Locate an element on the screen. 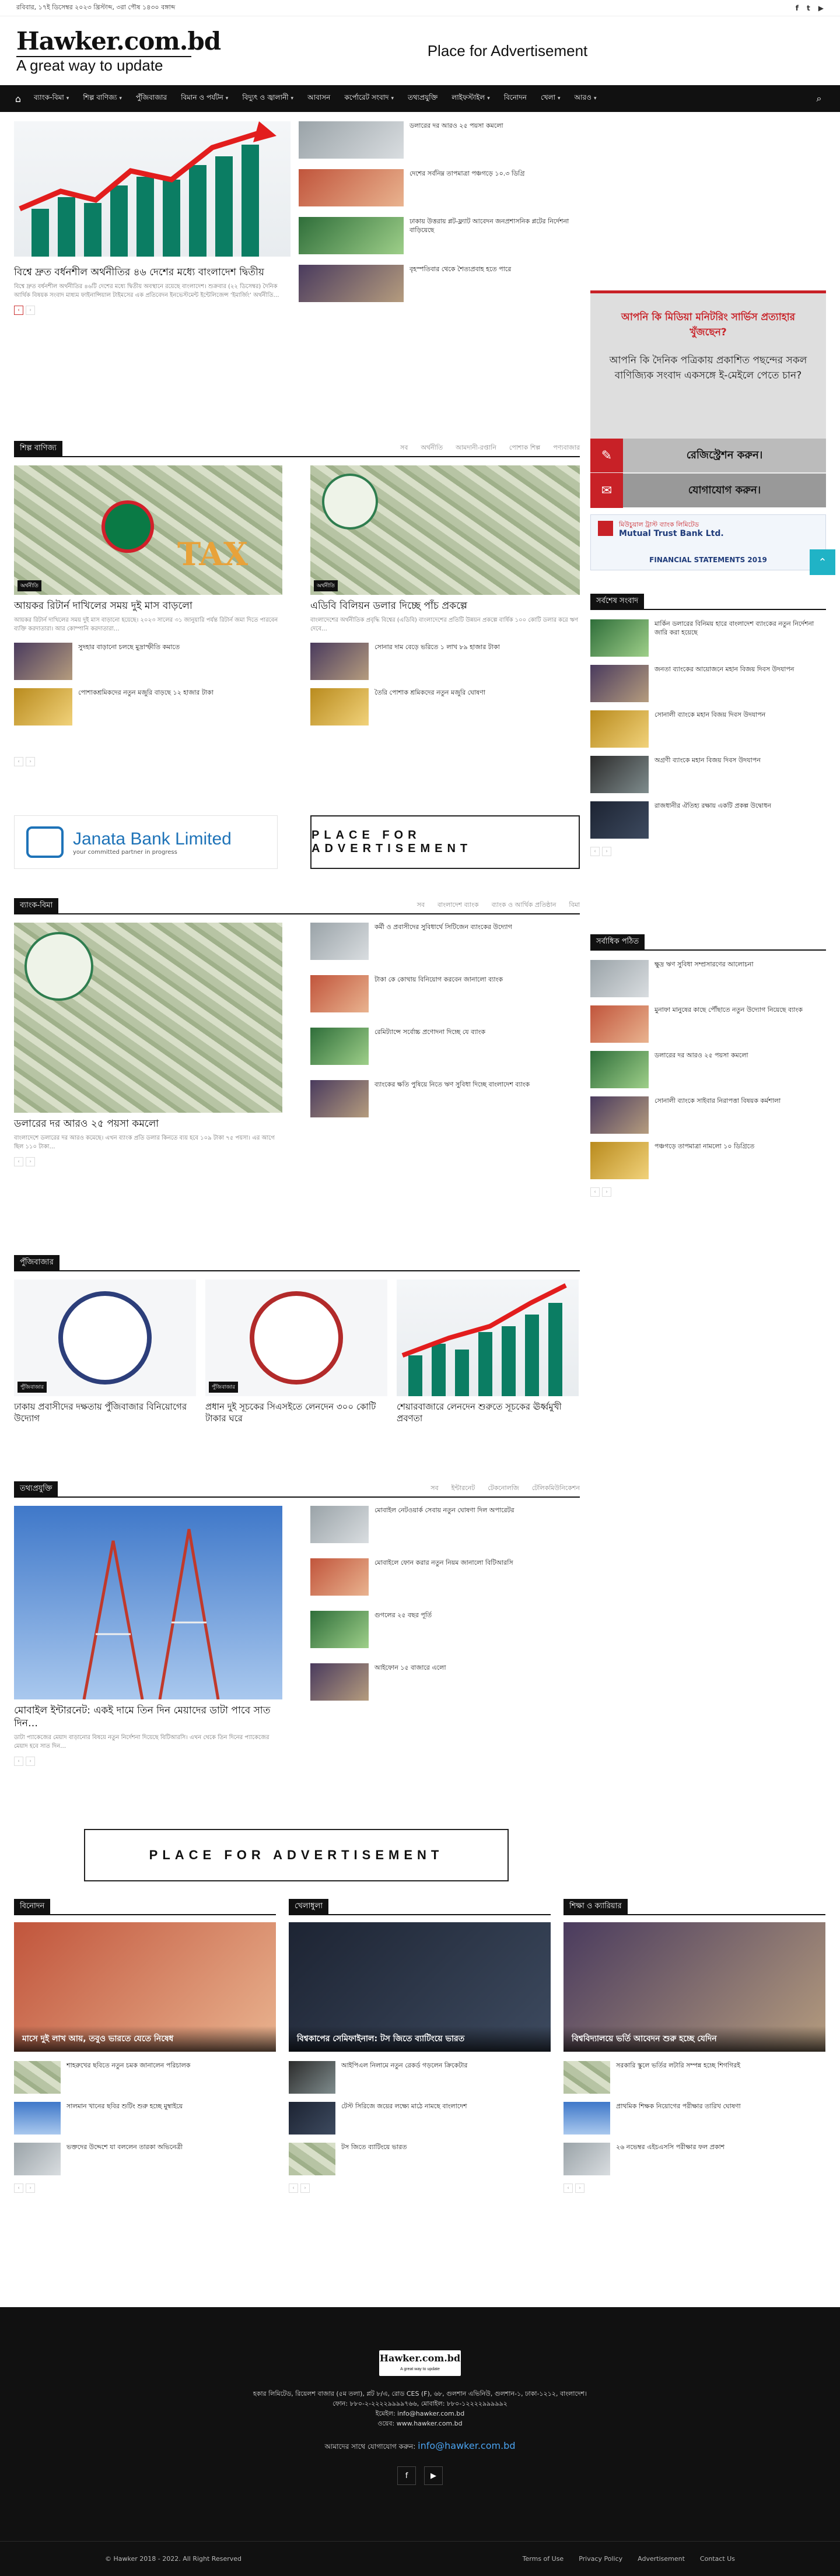  scroll-top-button: ⌃ is located at coordinates (822, 562).